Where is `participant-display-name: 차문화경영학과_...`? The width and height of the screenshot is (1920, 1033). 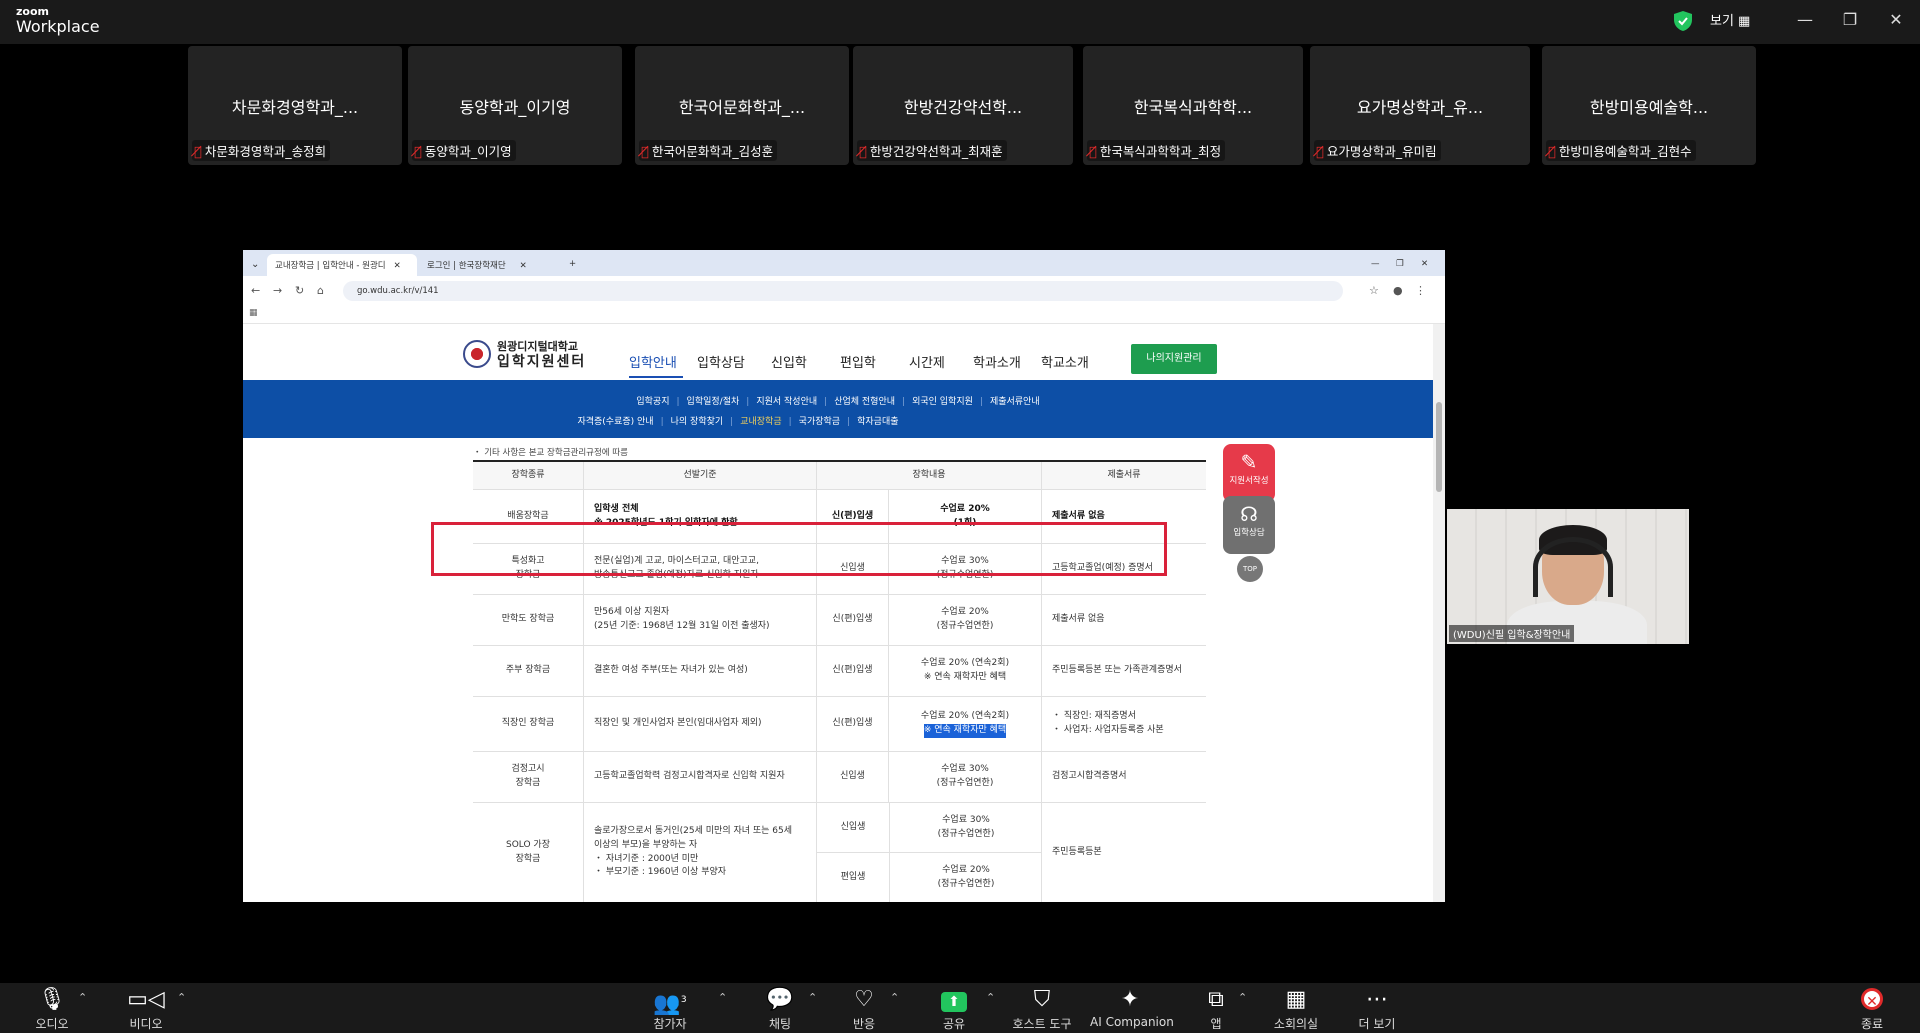 participant-display-name: 차문화경영학과_... is located at coordinates (295, 107).